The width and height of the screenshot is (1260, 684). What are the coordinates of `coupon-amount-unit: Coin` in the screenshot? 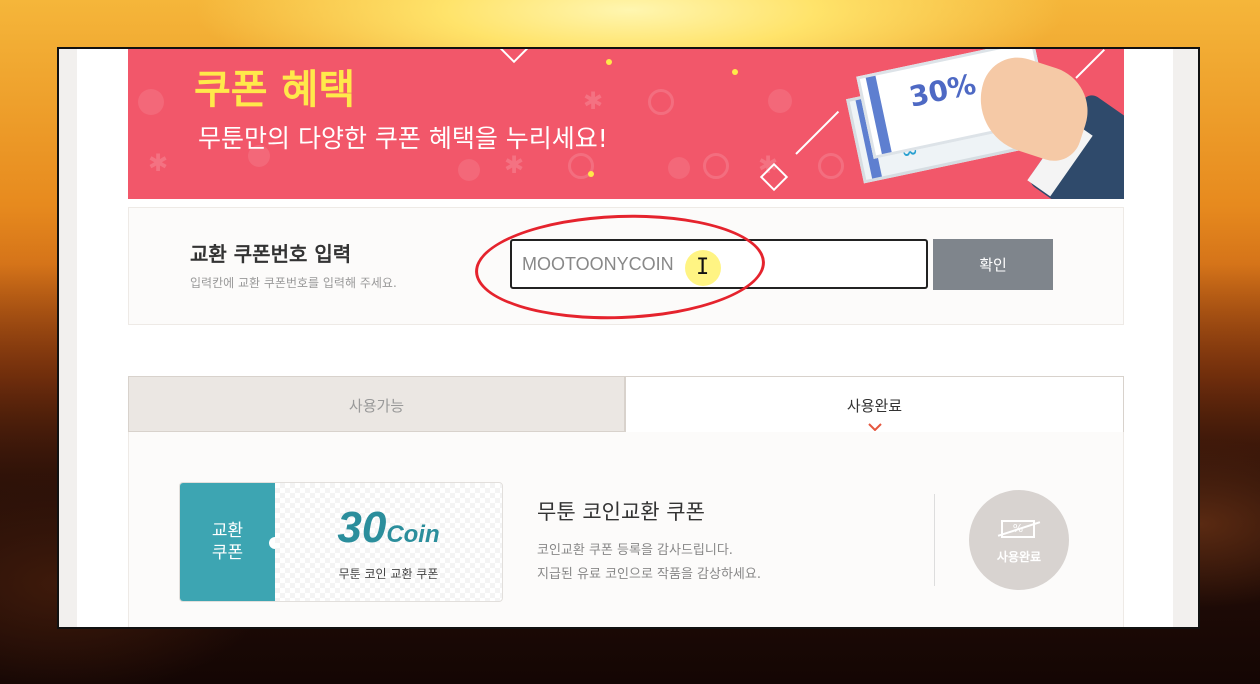 It's located at (413, 534).